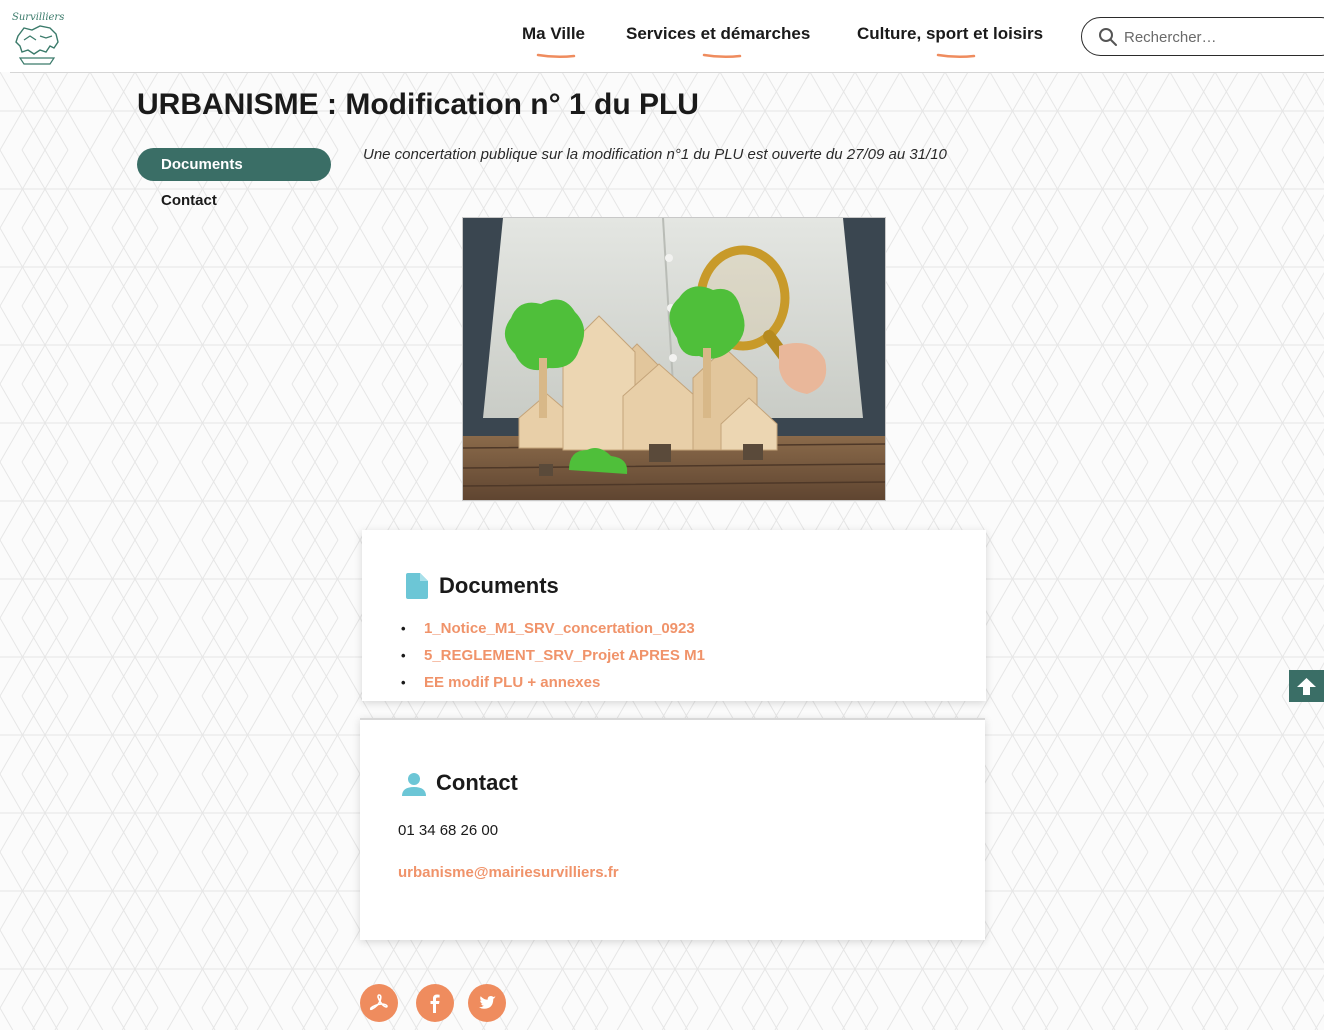 The width and height of the screenshot is (1324, 1030). Describe the element at coordinates (417, 586) in the screenshot. I see `document-icon` at that location.